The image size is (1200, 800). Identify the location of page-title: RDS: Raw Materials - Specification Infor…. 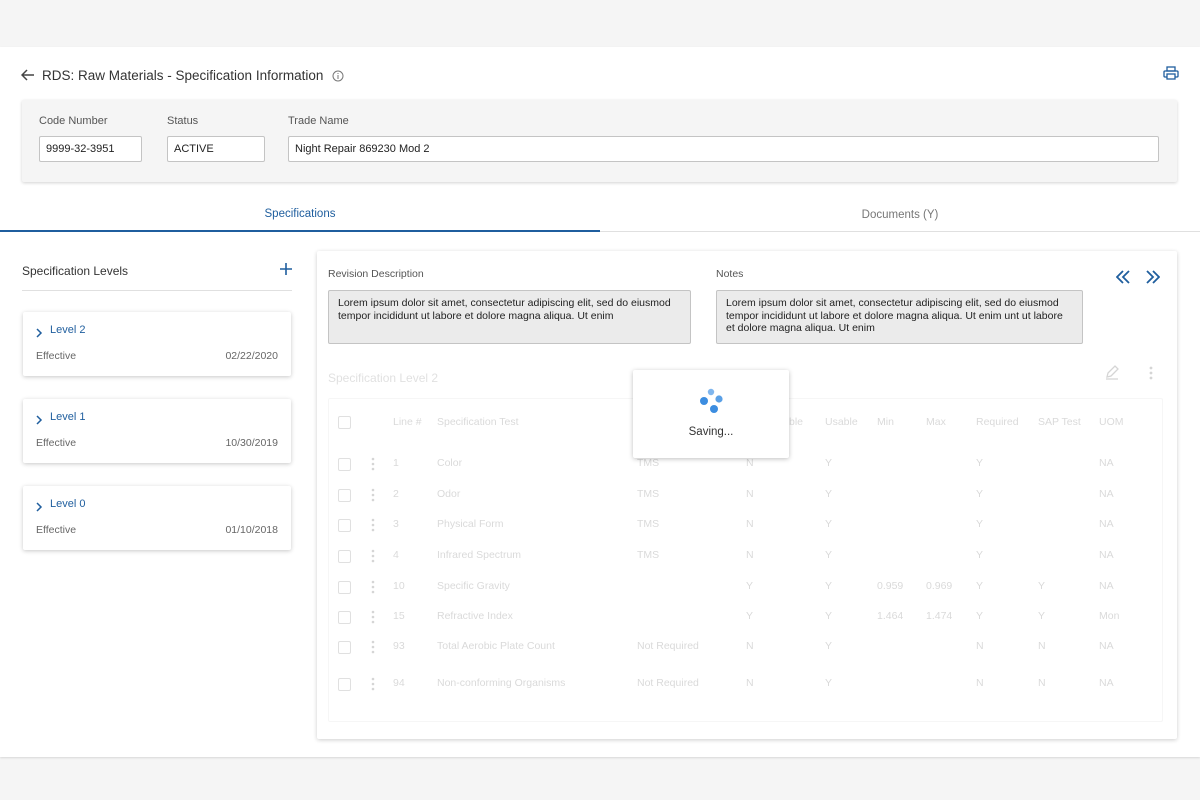
(183, 75).